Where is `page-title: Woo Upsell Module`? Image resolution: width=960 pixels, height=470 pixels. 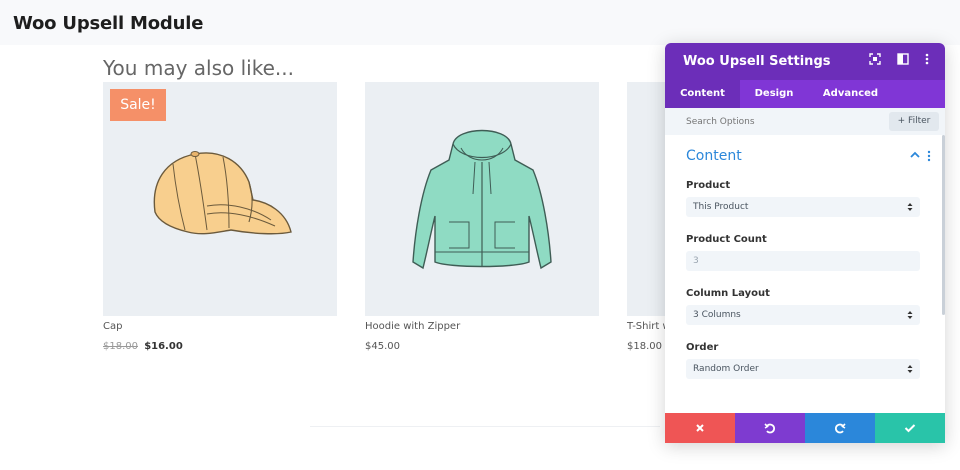
page-title: Woo Upsell Module is located at coordinates (108, 23).